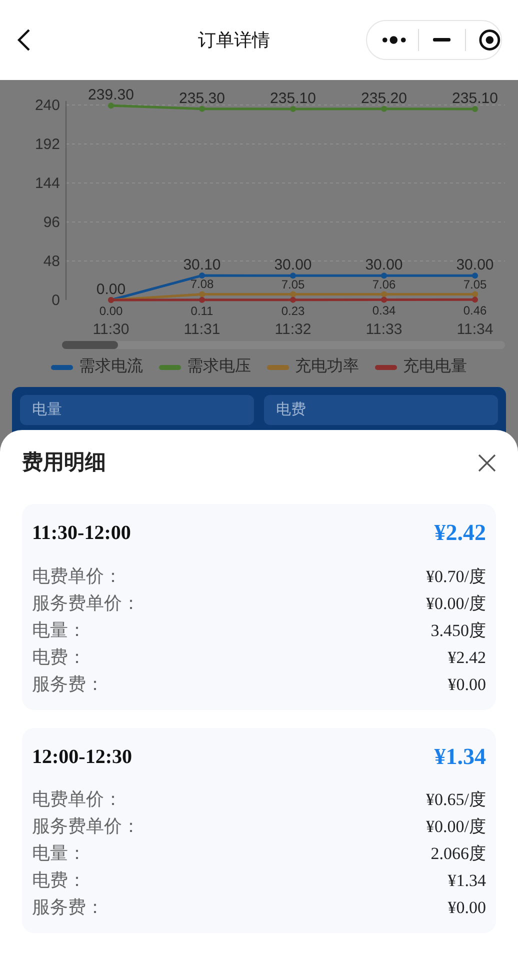 This screenshot has height=978, width=518. I want to click on zoom-handle, so click(90, 345).